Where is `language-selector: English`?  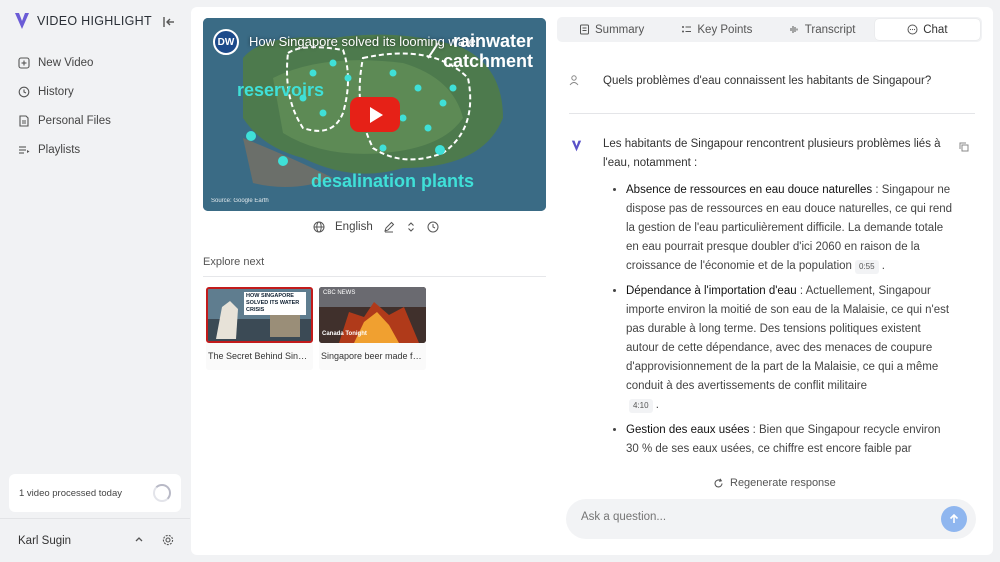 language-selector: English is located at coordinates (354, 227).